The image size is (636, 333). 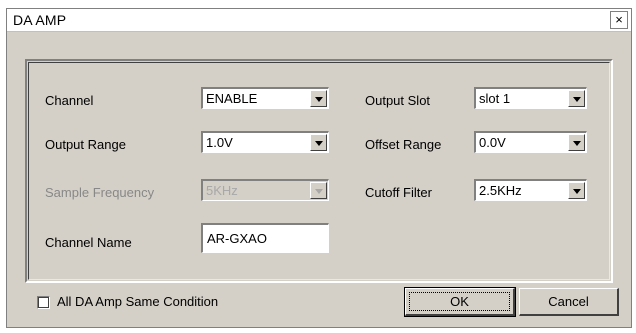 What do you see at coordinates (40, 20) in the screenshot?
I see `window-title: DA AMP` at bounding box center [40, 20].